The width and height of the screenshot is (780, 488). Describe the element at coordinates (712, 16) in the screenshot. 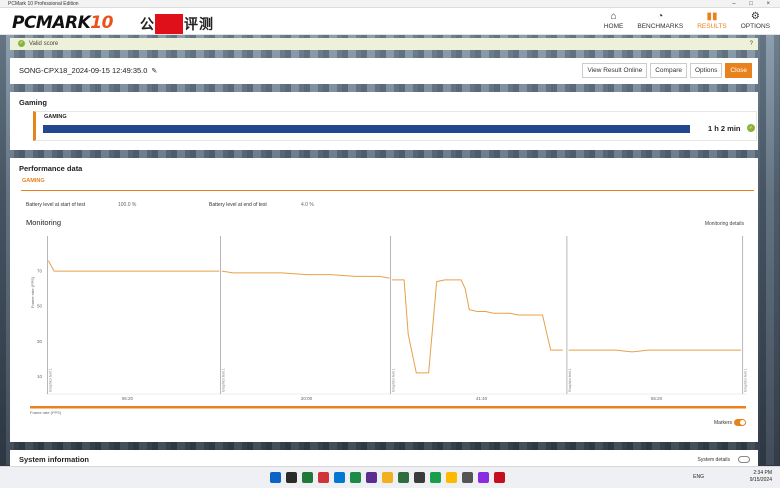

I see `results-icon: ▮▮` at that location.